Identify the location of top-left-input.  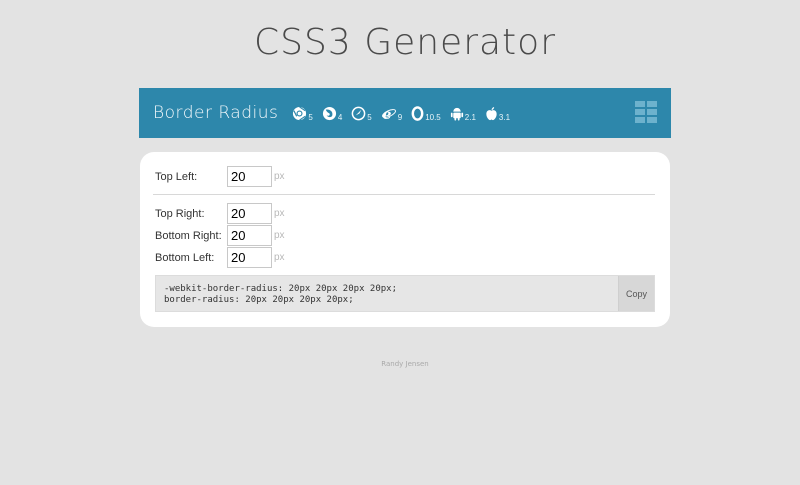
(249, 176).